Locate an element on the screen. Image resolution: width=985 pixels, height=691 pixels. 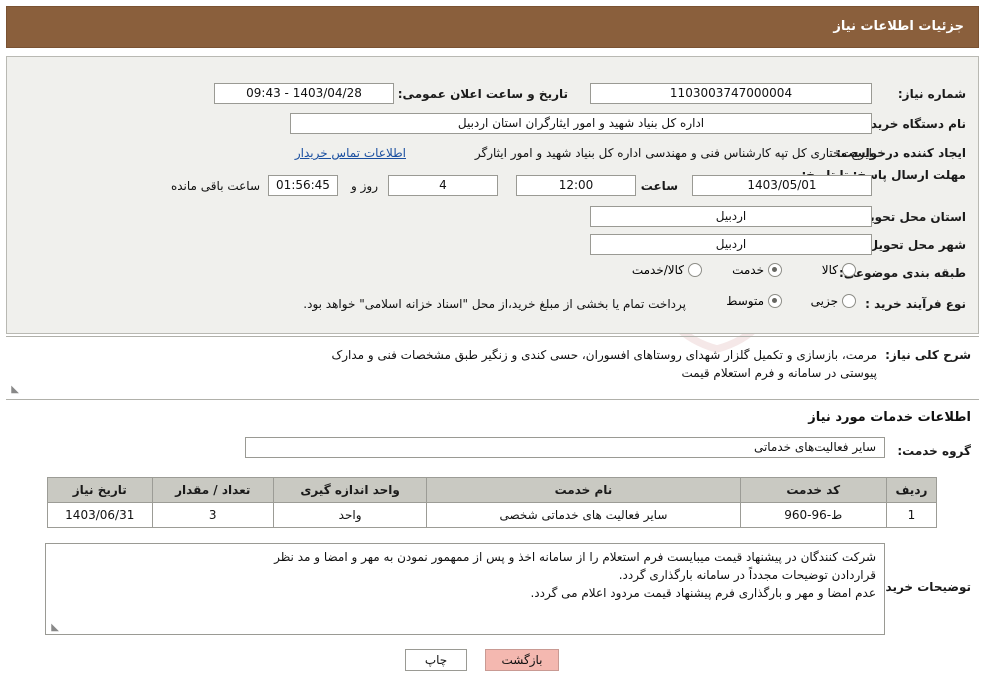
radio-kala-khedmat-icon is located at coordinates (695, 270).